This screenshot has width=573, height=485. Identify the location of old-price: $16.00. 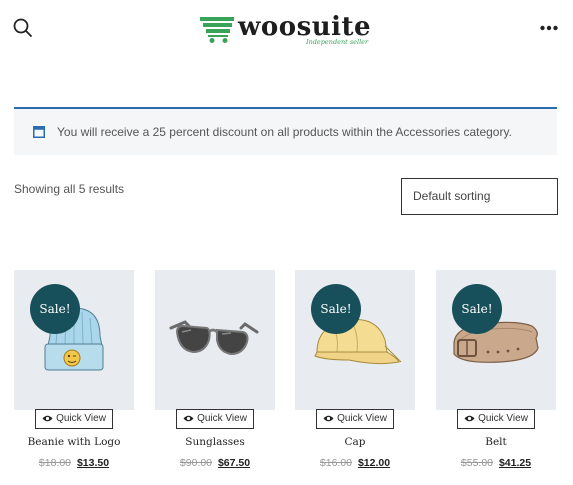
(336, 463).